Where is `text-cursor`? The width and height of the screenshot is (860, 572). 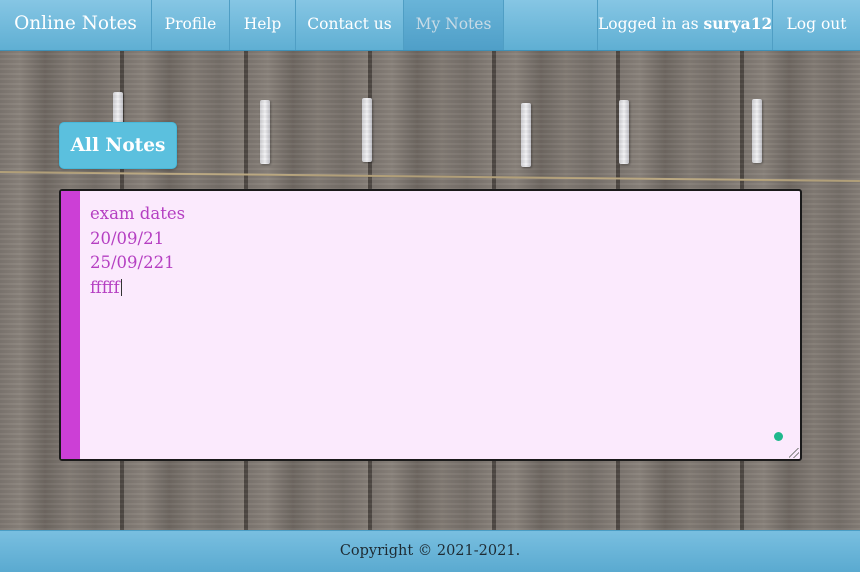
text-cursor is located at coordinates (121, 288).